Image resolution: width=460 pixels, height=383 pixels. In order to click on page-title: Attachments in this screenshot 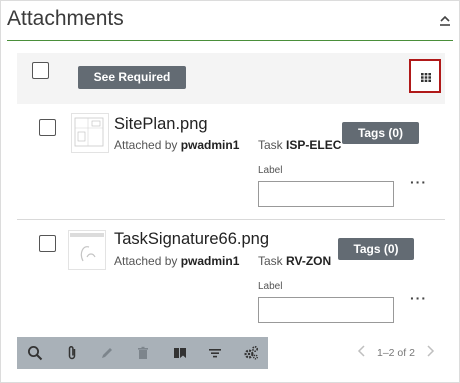, I will do `click(65, 18)`.